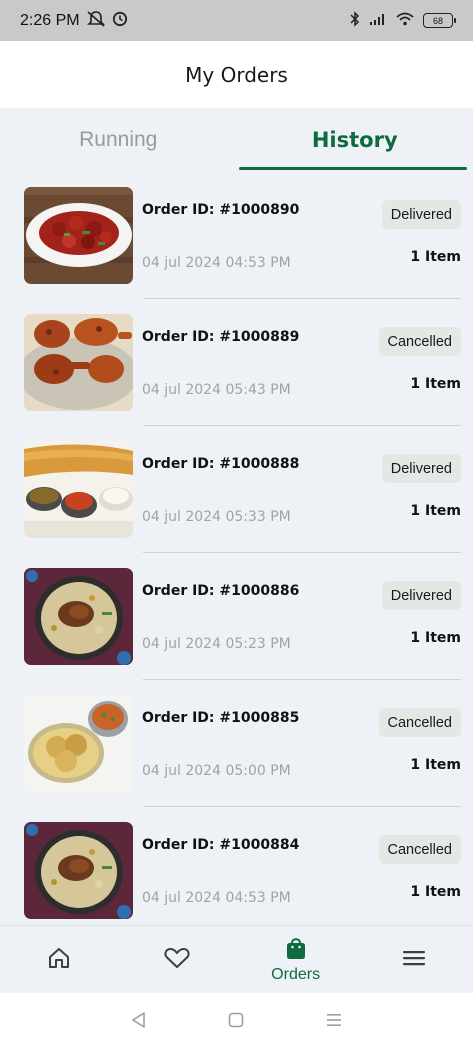 The image size is (473, 1050). What do you see at coordinates (221, 464) in the screenshot?
I see `order-id: Order ID: #1000888` at bounding box center [221, 464].